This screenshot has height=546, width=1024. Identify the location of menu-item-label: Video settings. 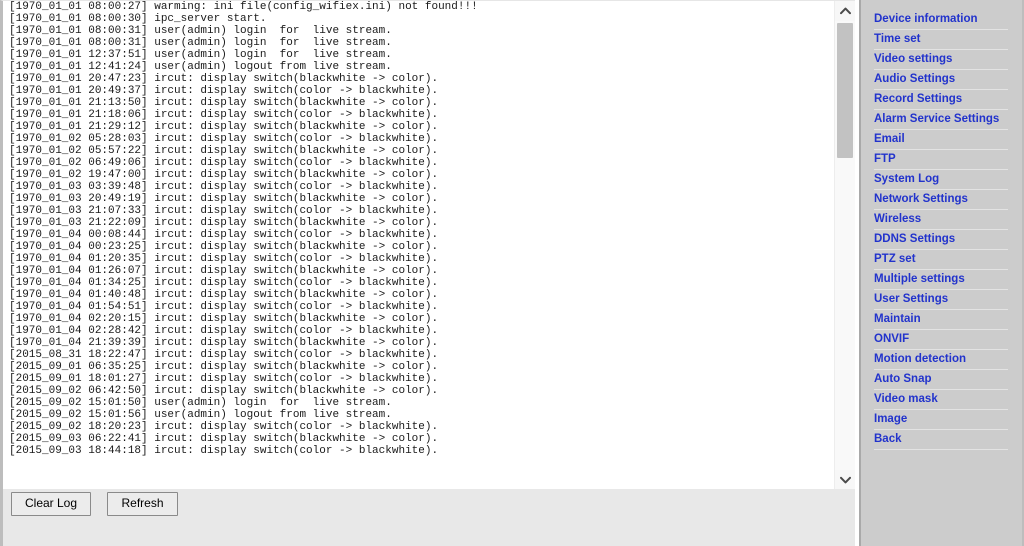
(913, 59).